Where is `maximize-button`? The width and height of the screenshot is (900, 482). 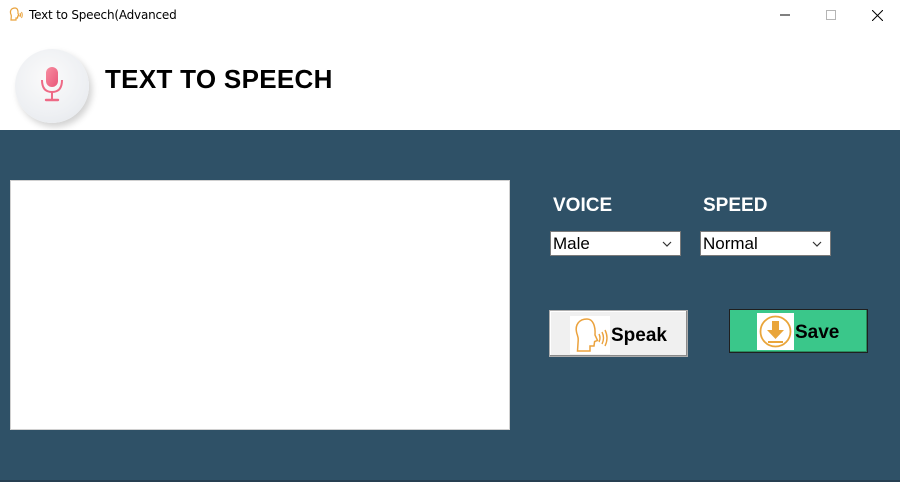 maximize-button is located at coordinates (831, 15).